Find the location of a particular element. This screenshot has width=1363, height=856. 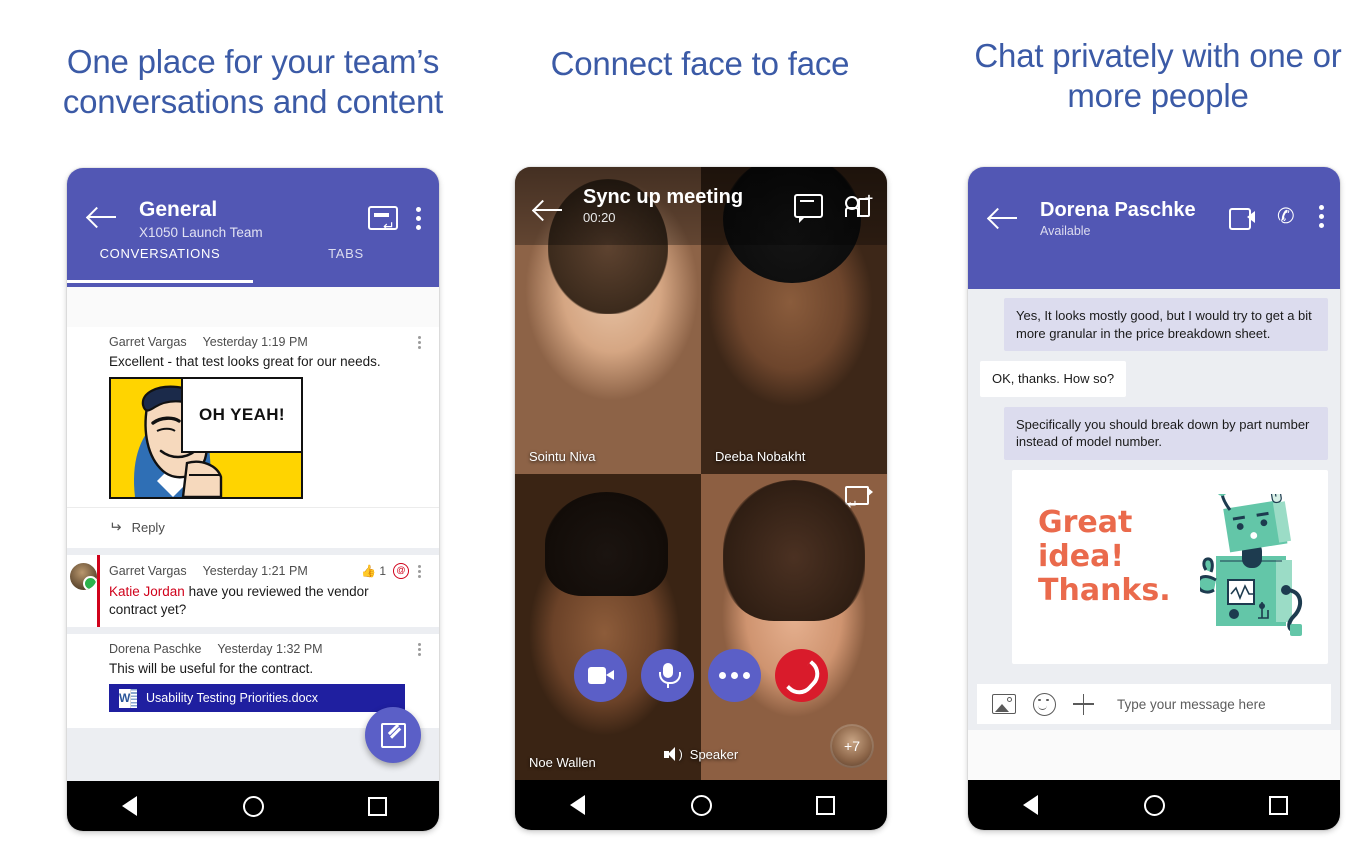

mention-name: Katie Jordan is located at coordinates (147, 591).